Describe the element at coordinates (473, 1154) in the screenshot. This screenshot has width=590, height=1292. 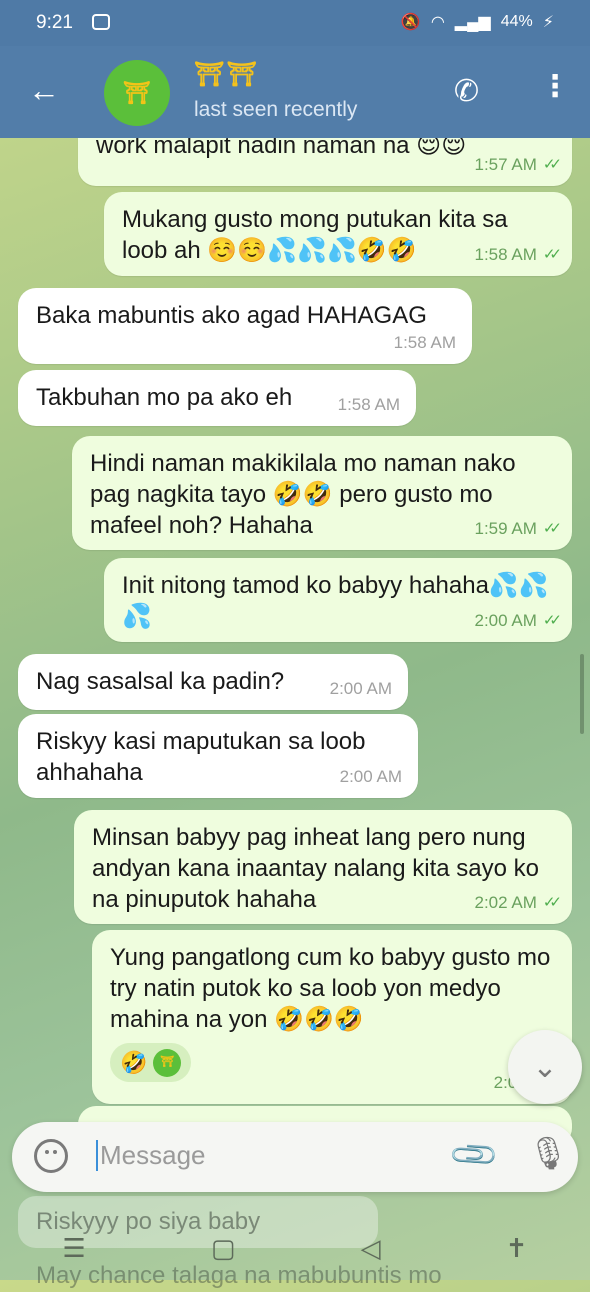
I see `paperclip-icon: 📎` at that location.